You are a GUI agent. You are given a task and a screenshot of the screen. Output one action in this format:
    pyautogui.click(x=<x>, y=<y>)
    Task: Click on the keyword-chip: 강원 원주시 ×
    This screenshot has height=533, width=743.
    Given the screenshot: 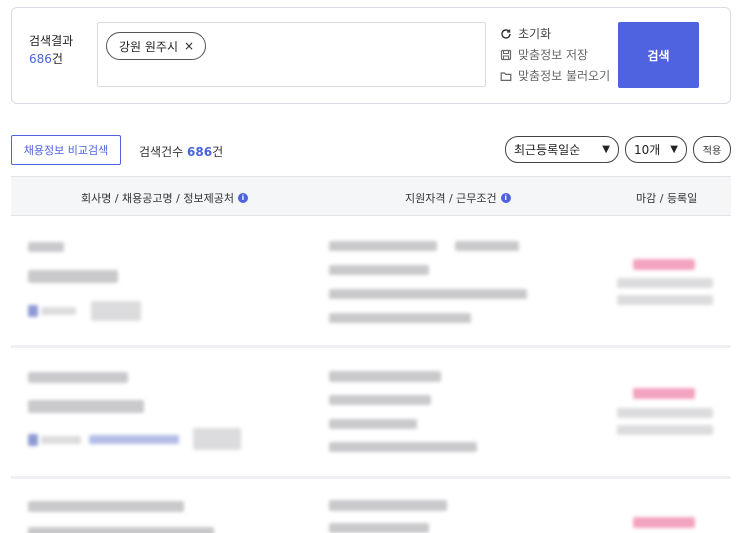 What is the action you would take?
    pyautogui.click(x=156, y=46)
    